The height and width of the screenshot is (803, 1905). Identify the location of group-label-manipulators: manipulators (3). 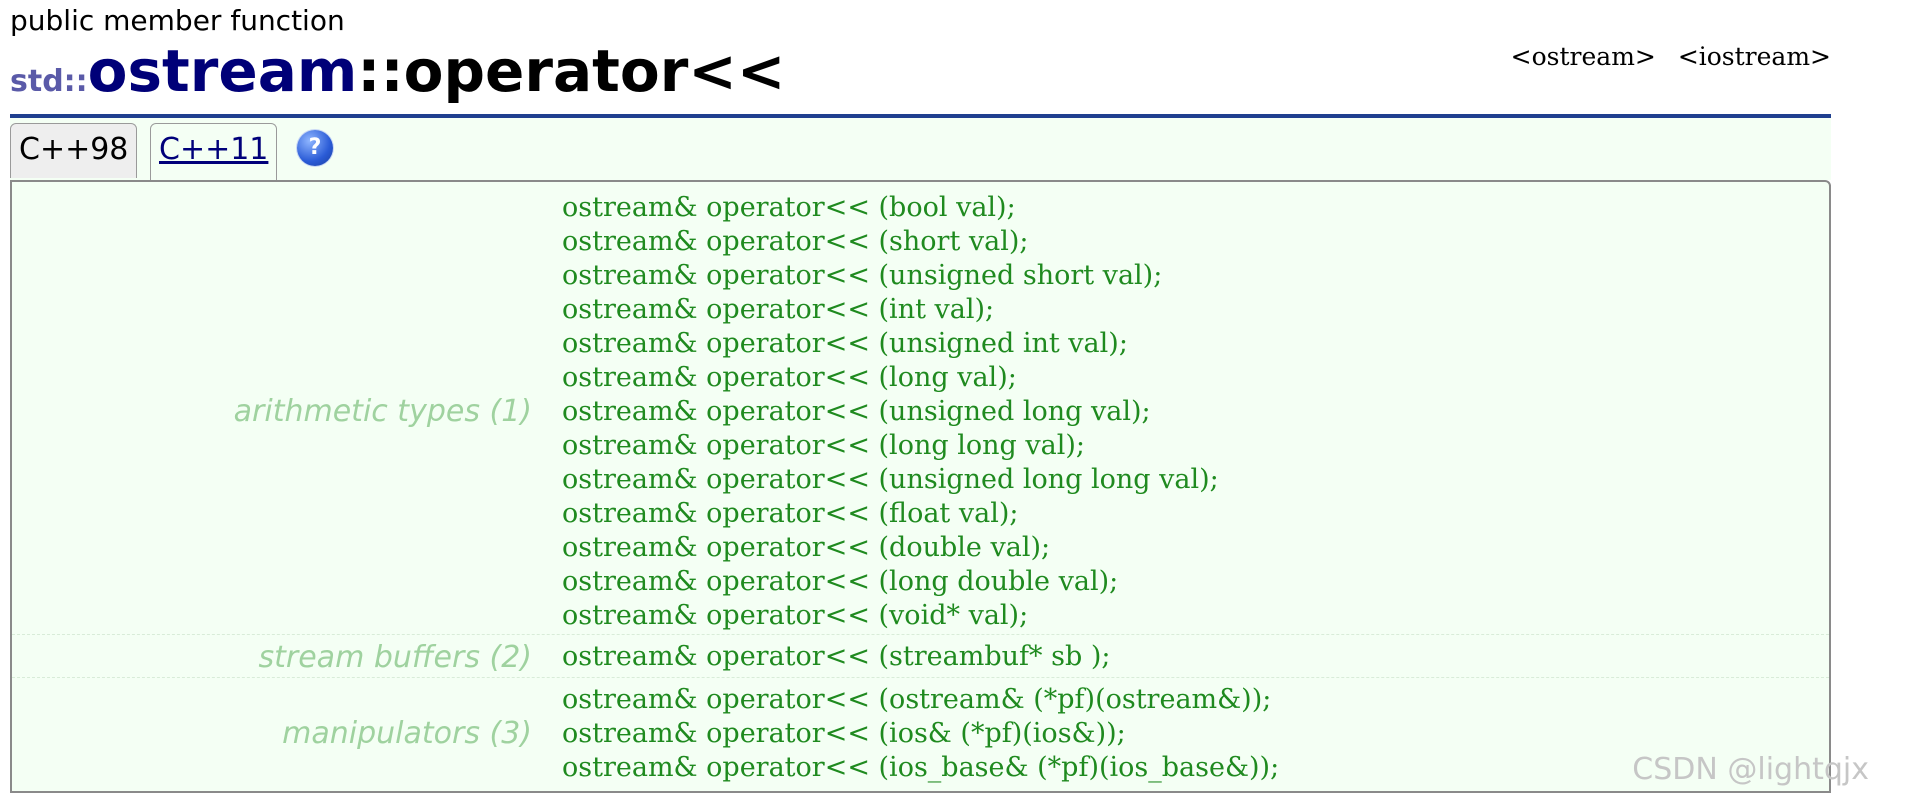
(407, 733).